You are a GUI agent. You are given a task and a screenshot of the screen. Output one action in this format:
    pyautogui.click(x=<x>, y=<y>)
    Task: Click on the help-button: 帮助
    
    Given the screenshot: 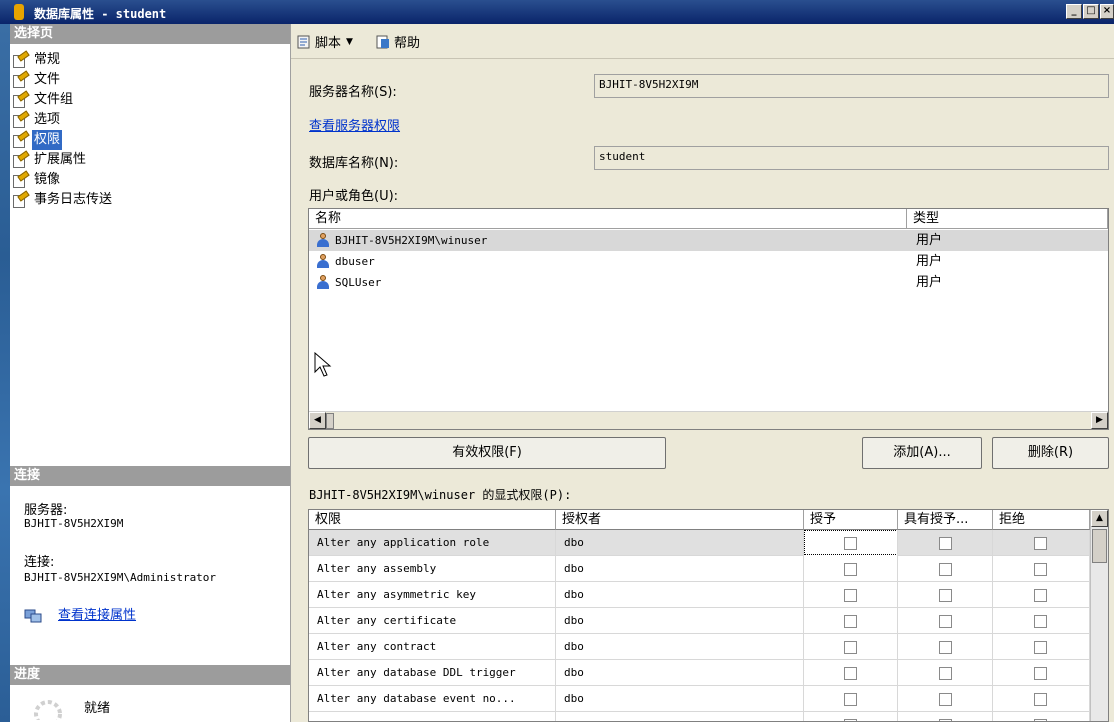 What is the action you would take?
    pyautogui.click(x=397, y=41)
    